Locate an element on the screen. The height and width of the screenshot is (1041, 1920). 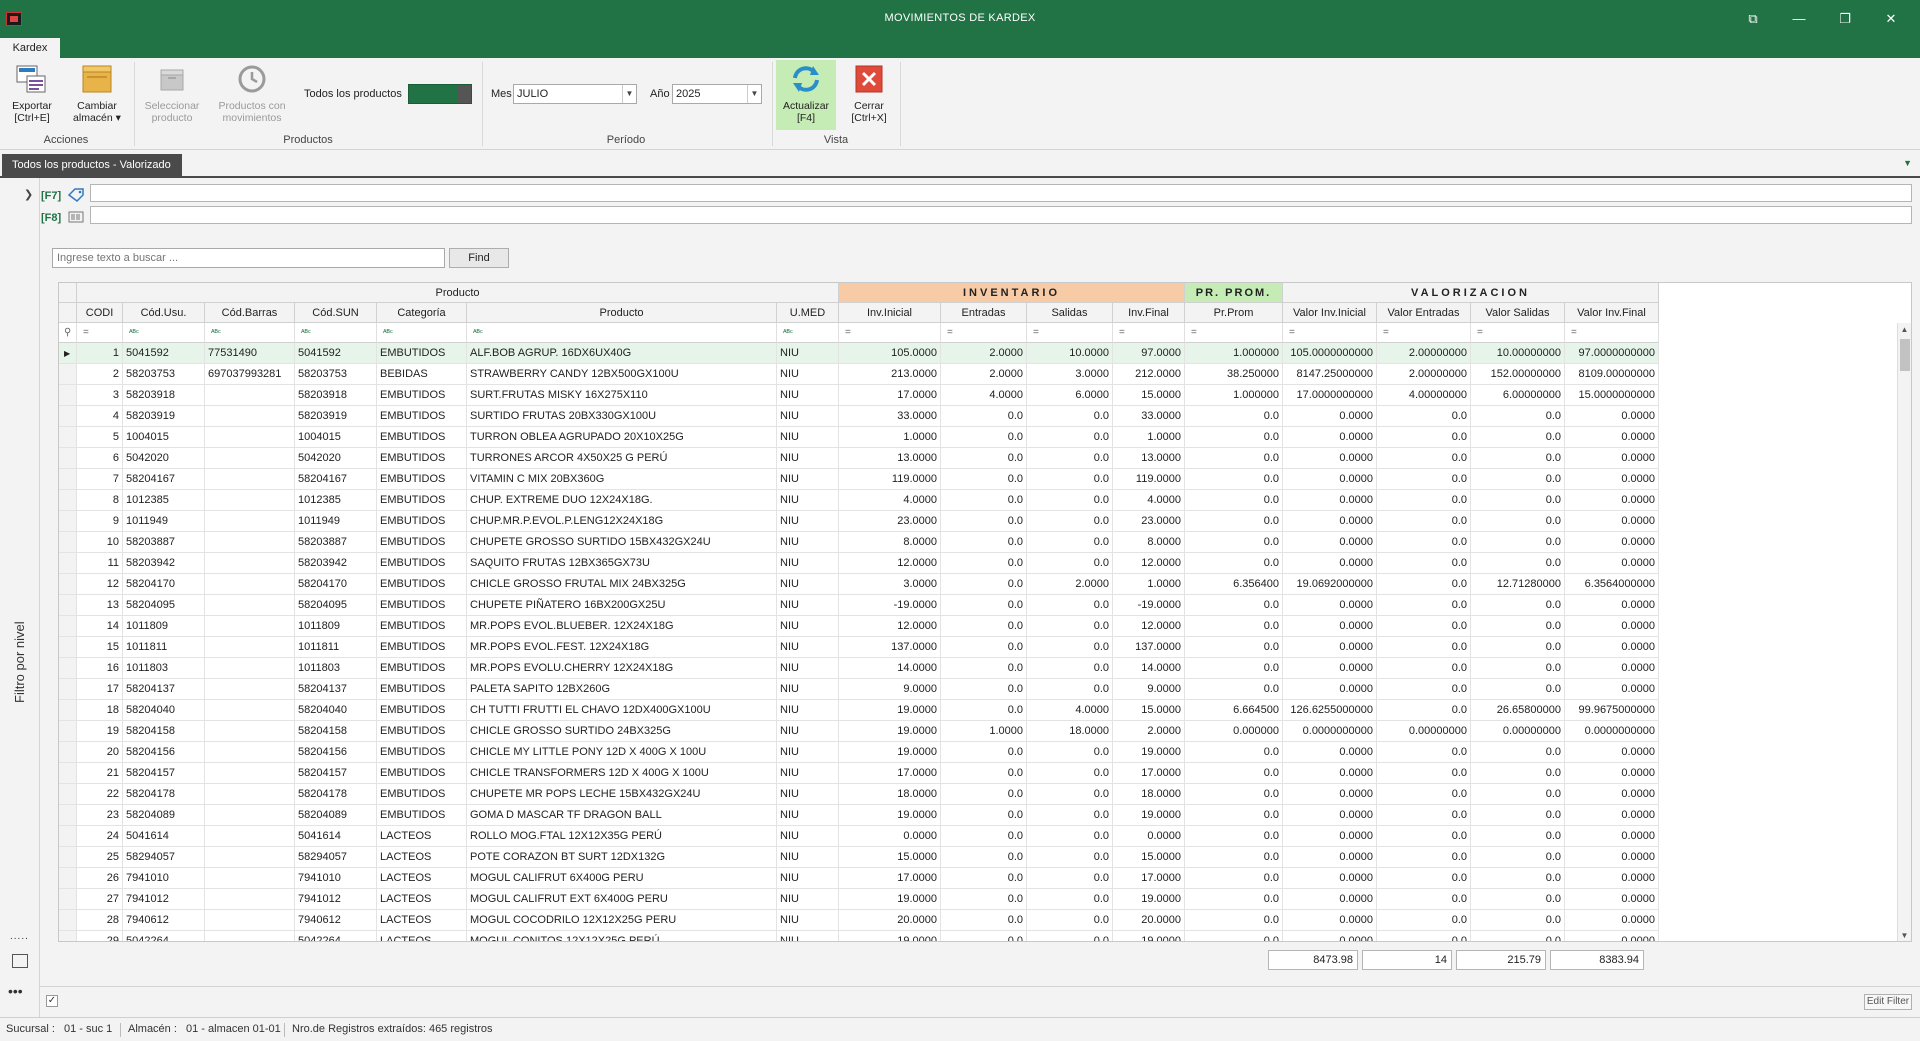
cell-inv-final: 23.0000 is located at coordinates (1149, 521).